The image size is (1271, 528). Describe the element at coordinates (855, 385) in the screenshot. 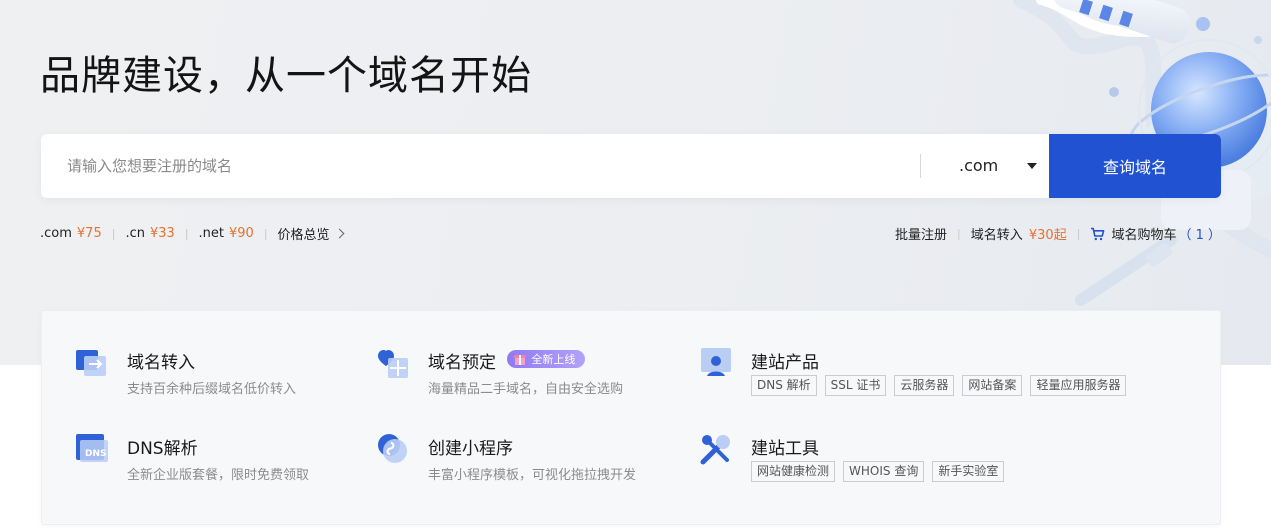

I see `tag-ssl: SSL 证书` at that location.